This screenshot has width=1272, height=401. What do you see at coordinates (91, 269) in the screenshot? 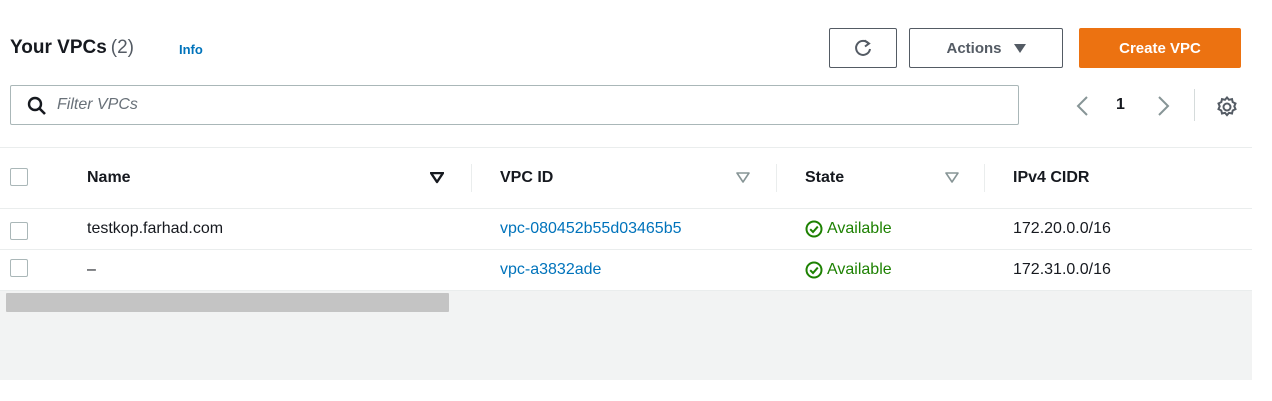
I see `vpc-name: –` at bounding box center [91, 269].